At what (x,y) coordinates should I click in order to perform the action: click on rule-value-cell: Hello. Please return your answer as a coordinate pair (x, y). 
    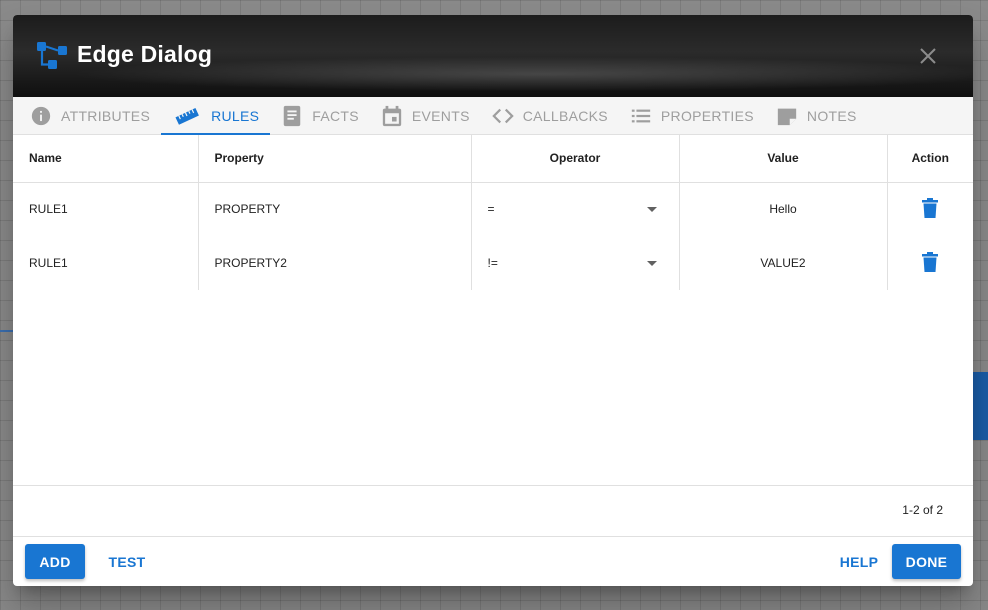
    Looking at the image, I should click on (782, 209).